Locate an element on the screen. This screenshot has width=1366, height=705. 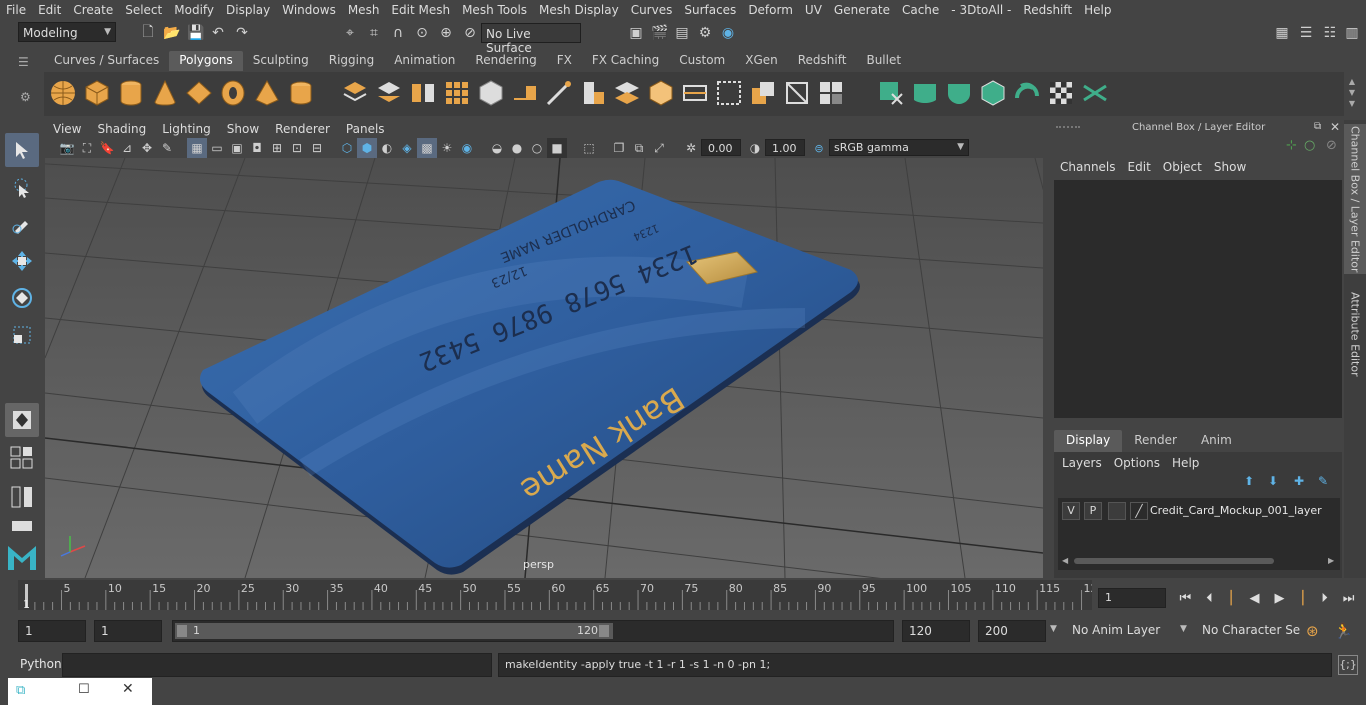
range-end-grip is located at coordinates (604, 631).